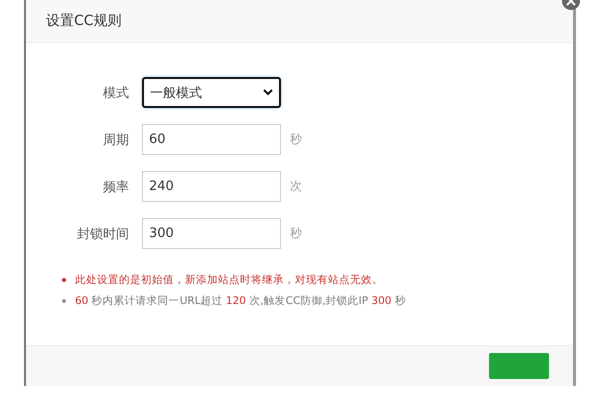 The width and height of the screenshot is (600, 400). Describe the element at coordinates (116, 187) in the screenshot. I see `field-label: 频率` at that location.